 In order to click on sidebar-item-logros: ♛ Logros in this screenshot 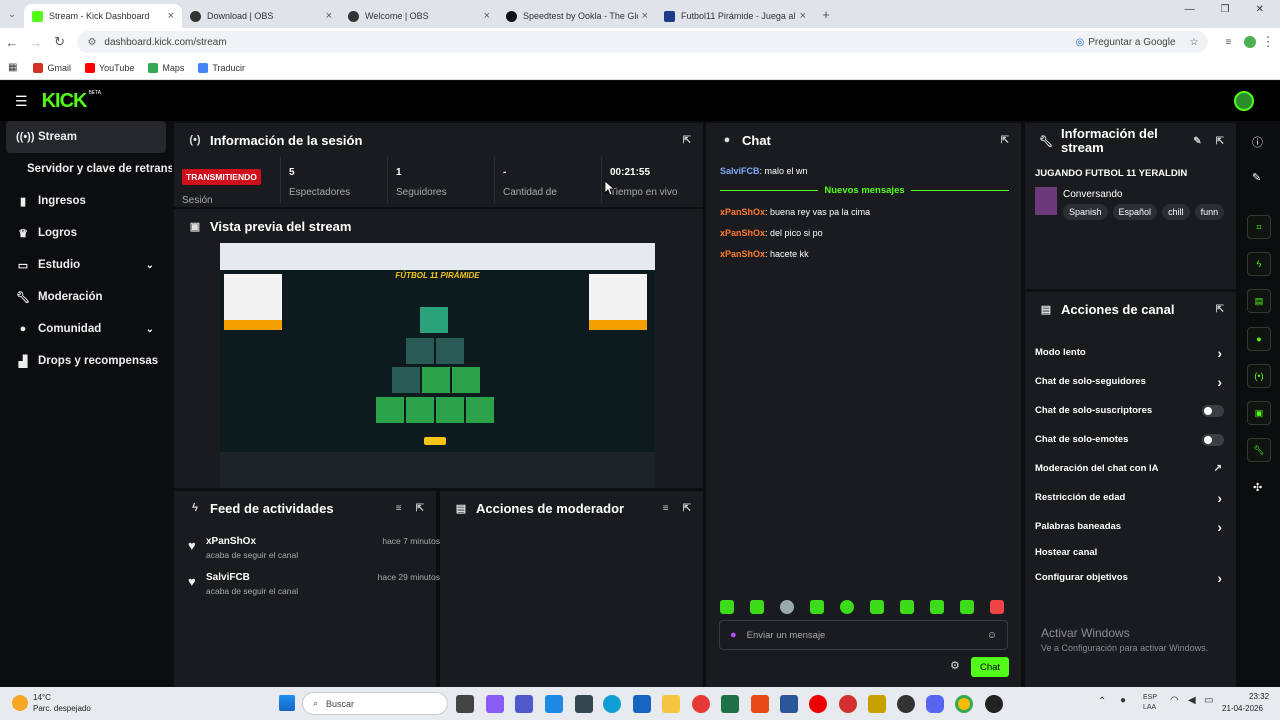, I will do `click(86, 233)`.